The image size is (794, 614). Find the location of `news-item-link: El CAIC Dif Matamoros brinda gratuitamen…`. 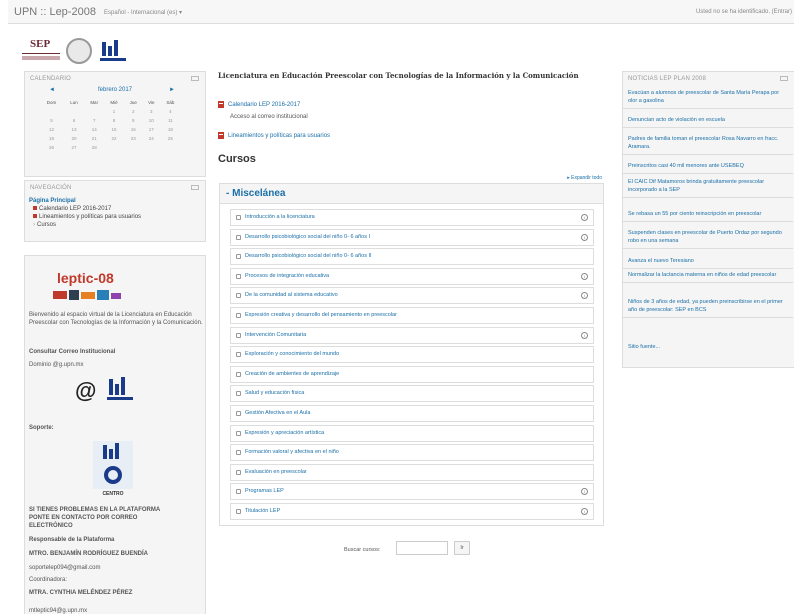

news-item-link: El CAIC Dif Matamoros brinda gratuitamen… is located at coordinates (708, 186).